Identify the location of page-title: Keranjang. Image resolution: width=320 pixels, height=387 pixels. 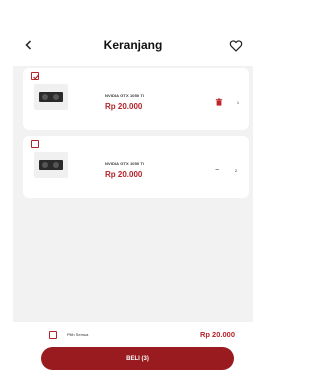
(133, 45).